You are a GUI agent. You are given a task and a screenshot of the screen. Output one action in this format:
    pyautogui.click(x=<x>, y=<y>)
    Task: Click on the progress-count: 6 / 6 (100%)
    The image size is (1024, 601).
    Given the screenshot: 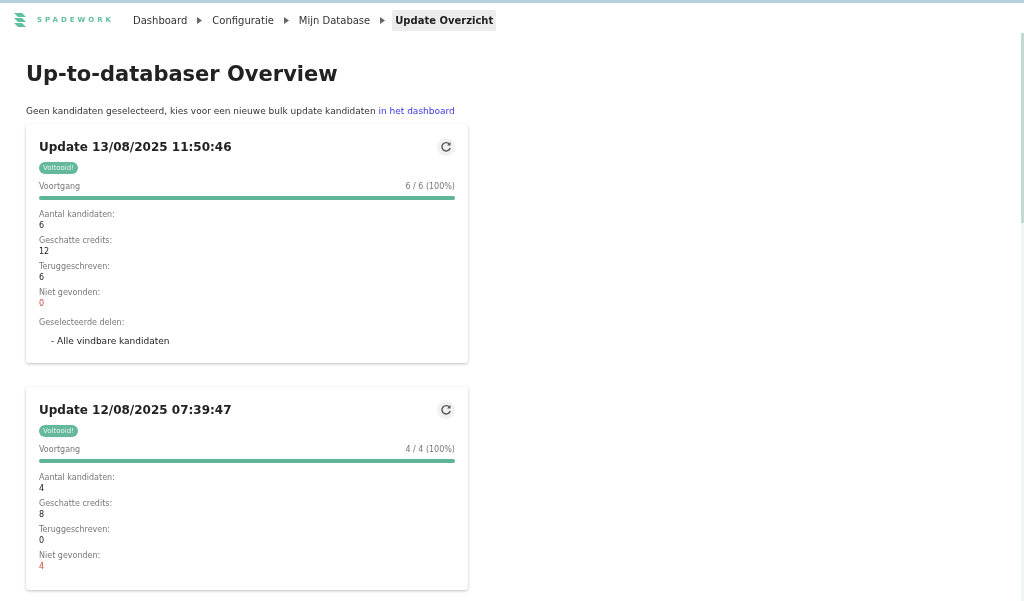 What is the action you would take?
    pyautogui.click(x=430, y=186)
    